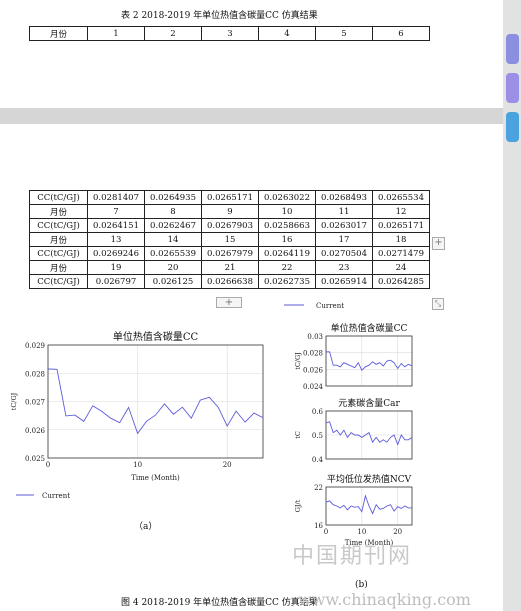  What do you see at coordinates (173, 281) in the screenshot?
I see `table-cell: 0.026125` at bounding box center [173, 281].